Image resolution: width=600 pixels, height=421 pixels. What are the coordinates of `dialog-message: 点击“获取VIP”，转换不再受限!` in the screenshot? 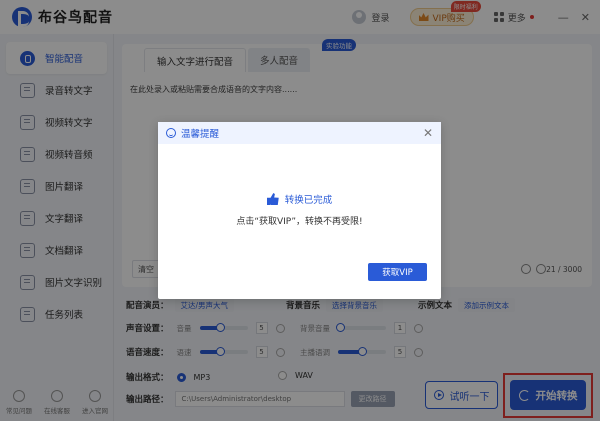 It's located at (299, 222).